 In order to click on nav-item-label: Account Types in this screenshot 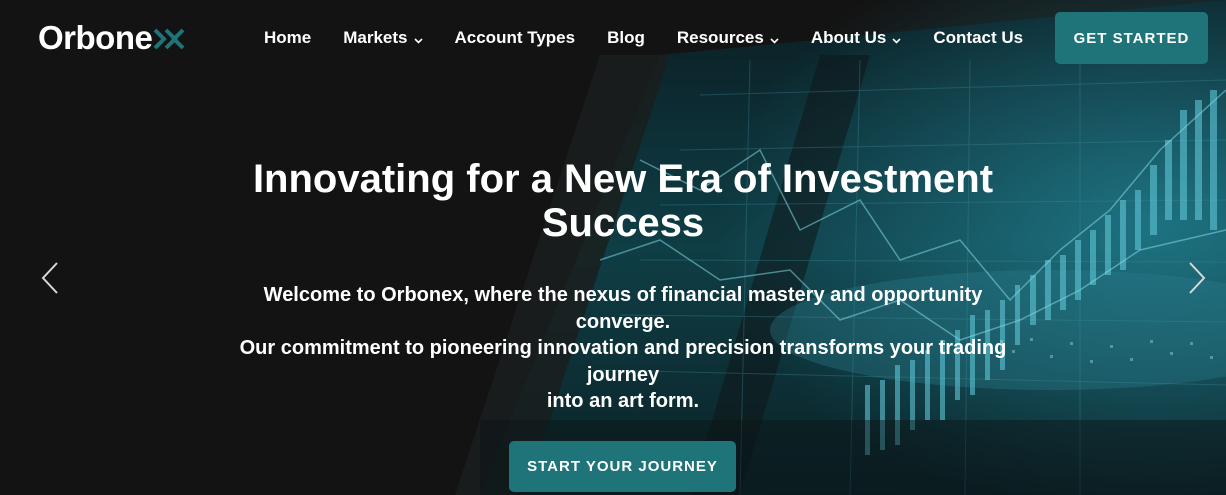, I will do `click(515, 37)`.